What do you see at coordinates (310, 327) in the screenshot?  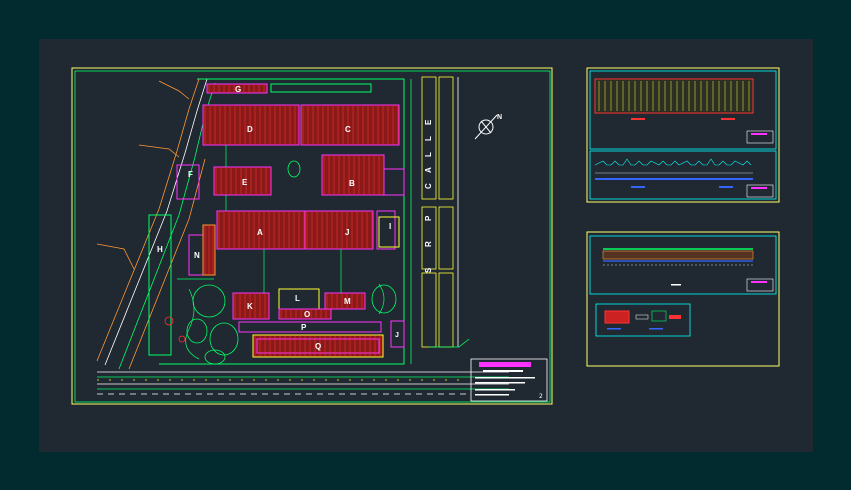 I see `building-p` at bounding box center [310, 327].